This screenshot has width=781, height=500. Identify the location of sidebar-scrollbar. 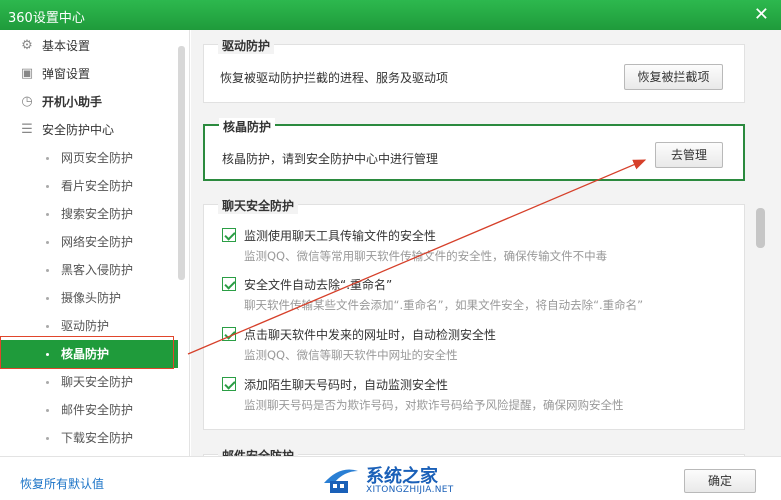
(181, 163).